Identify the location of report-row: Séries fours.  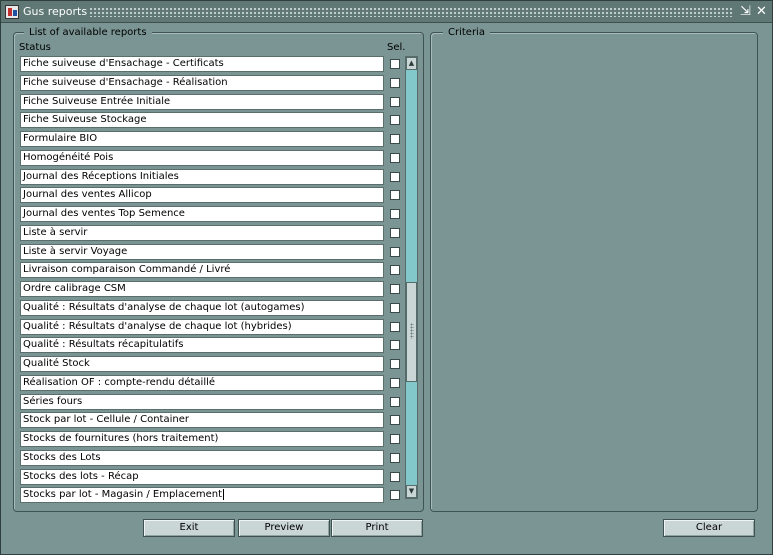
(202, 402).